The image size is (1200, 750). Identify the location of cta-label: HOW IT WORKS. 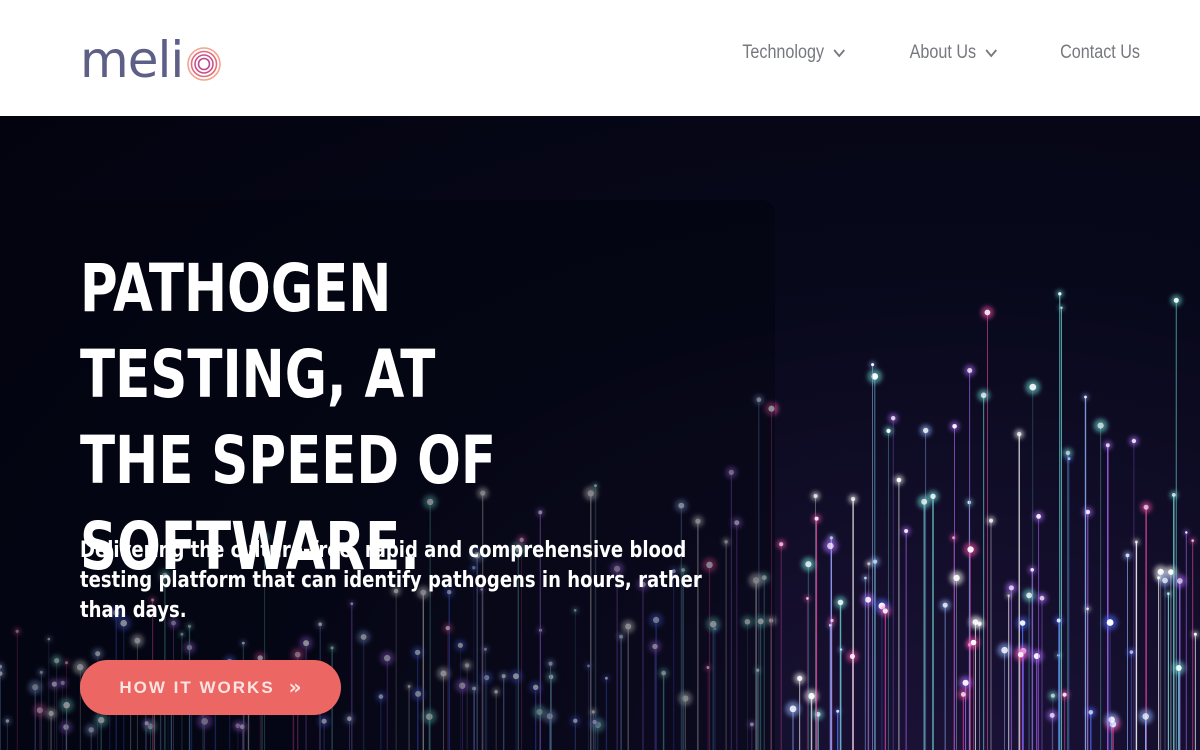
(197, 687).